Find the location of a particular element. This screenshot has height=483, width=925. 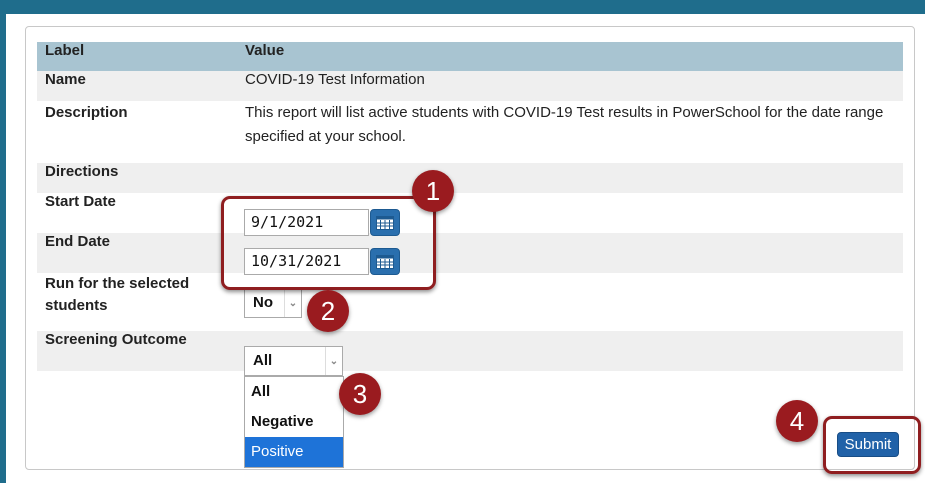

directions-value is located at coordinates (570, 178).